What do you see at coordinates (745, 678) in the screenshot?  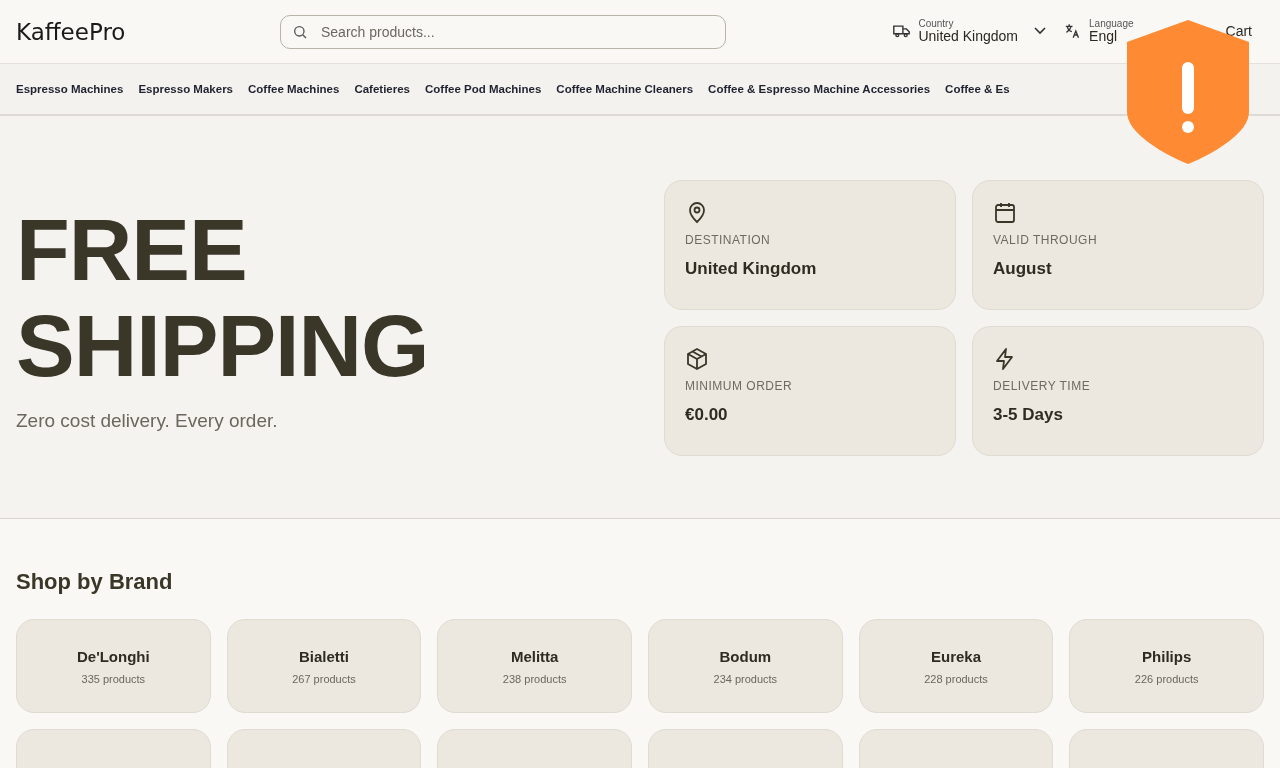 I see `product-count: 234 products` at bounding box center [745, 678].